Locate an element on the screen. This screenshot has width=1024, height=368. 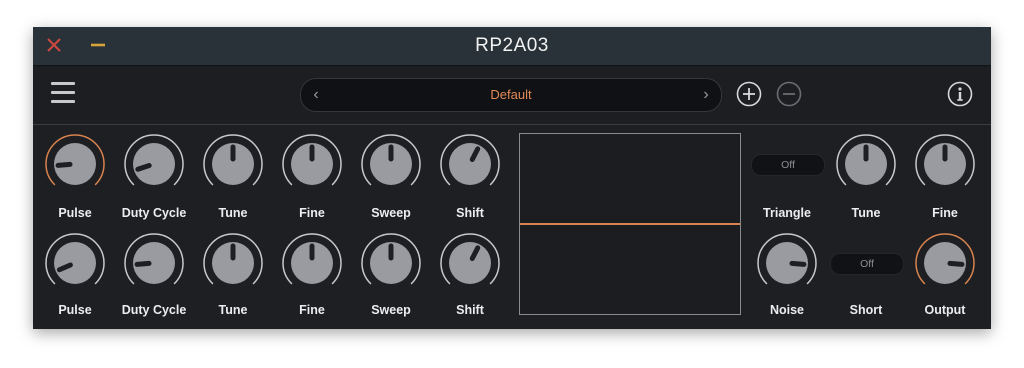
pulse1-fine-knob is located at coordinates (312, 164).